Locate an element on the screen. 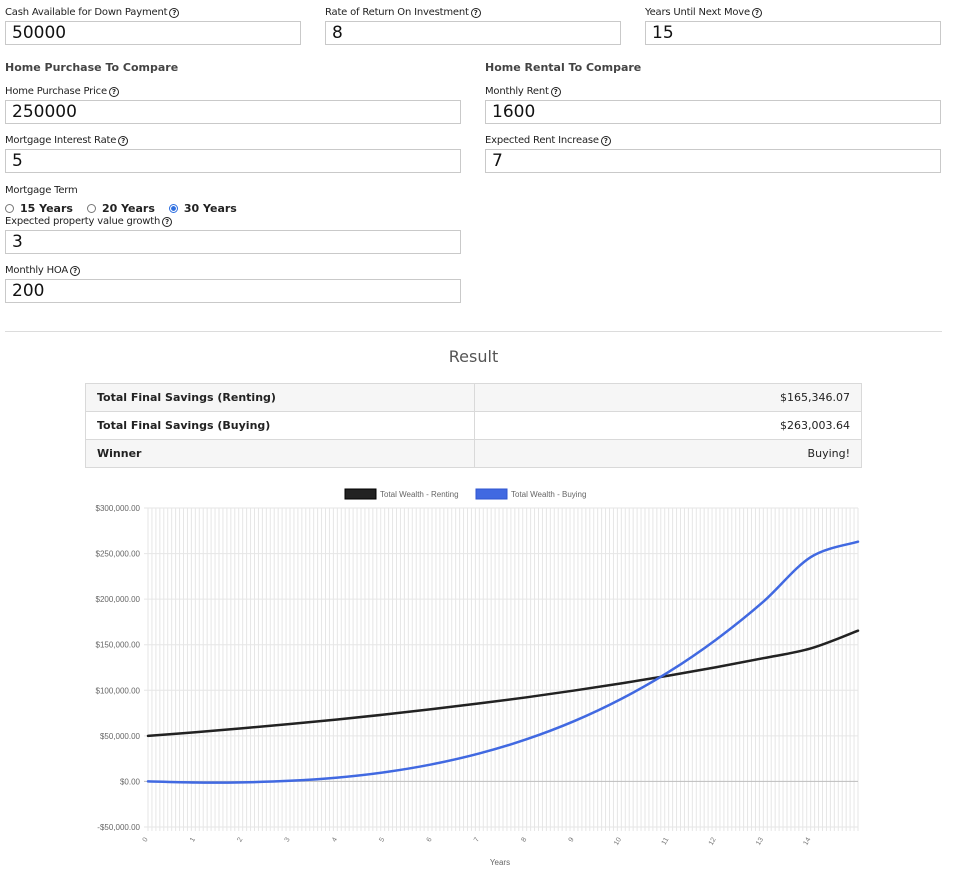  table-value: $263,003.64 is located at coordinates (668, 425).